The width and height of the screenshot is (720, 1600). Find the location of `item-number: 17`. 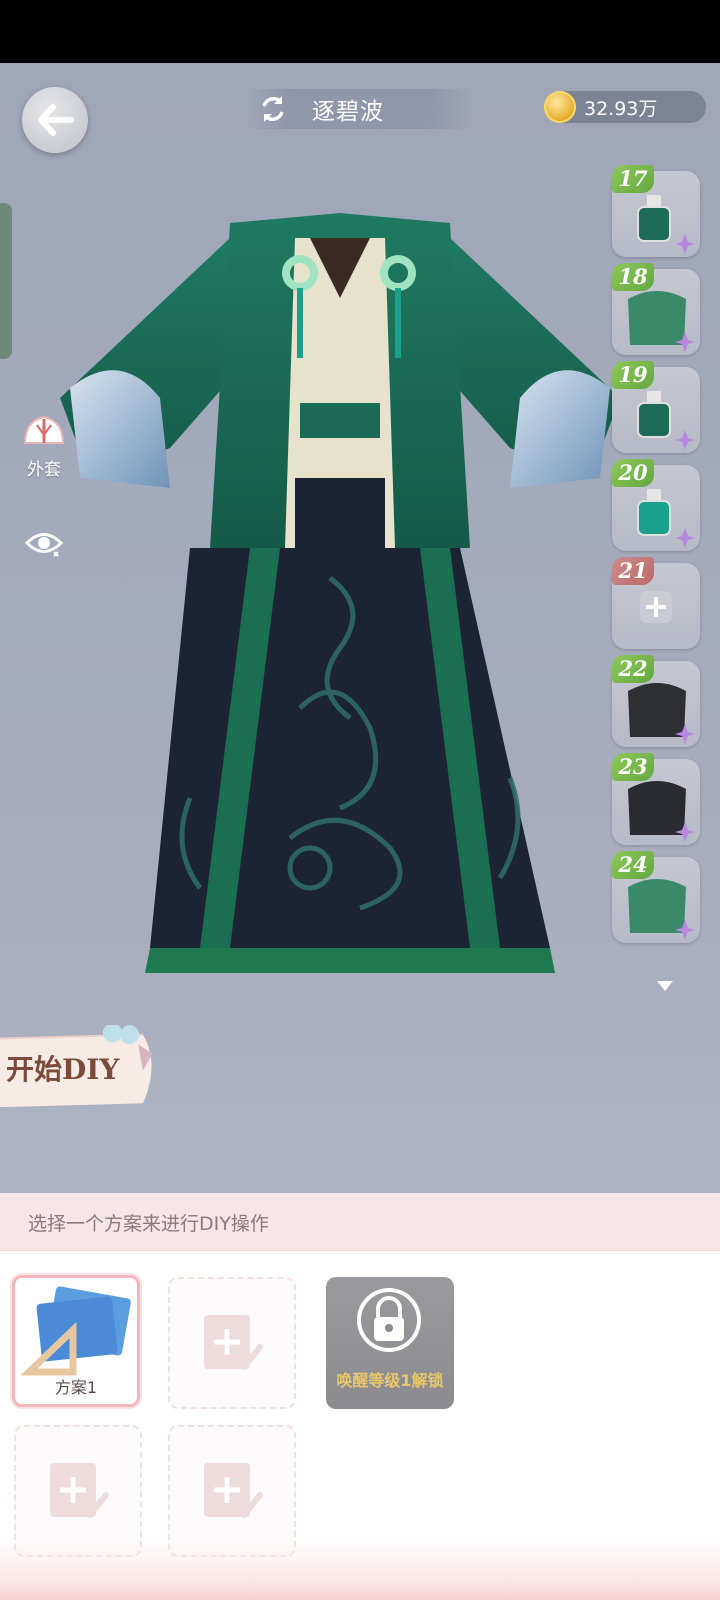

item-number: 17 is located at coordinates (633, 179).